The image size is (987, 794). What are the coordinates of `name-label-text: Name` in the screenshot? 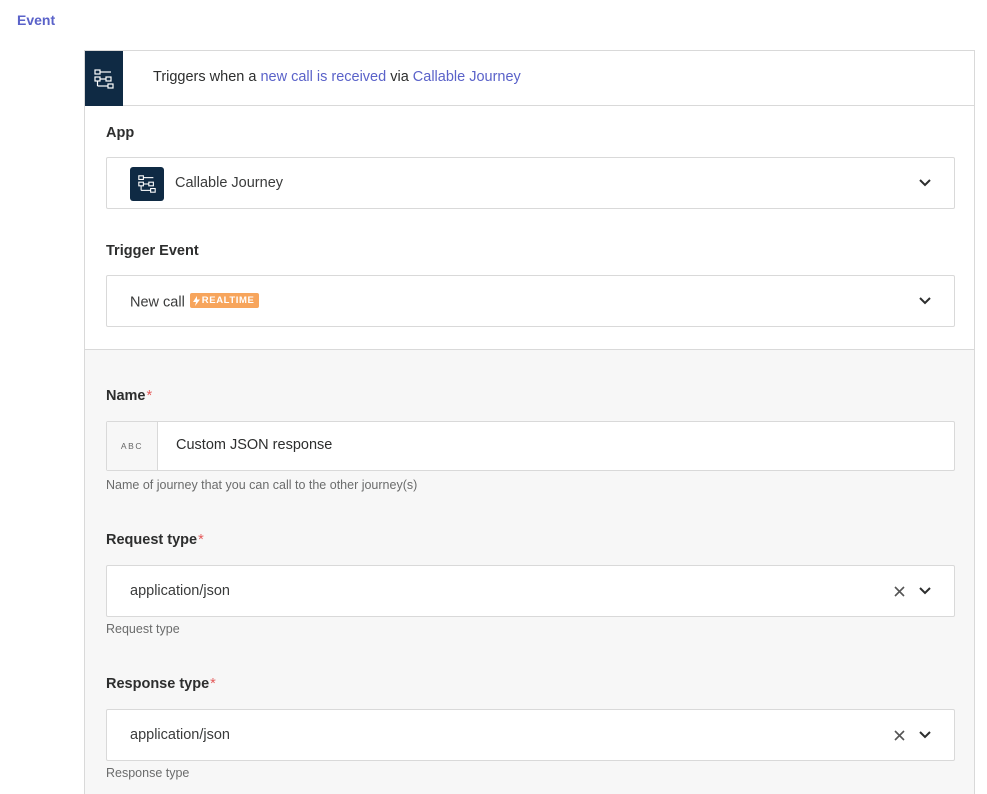 It's located at (126, 396).